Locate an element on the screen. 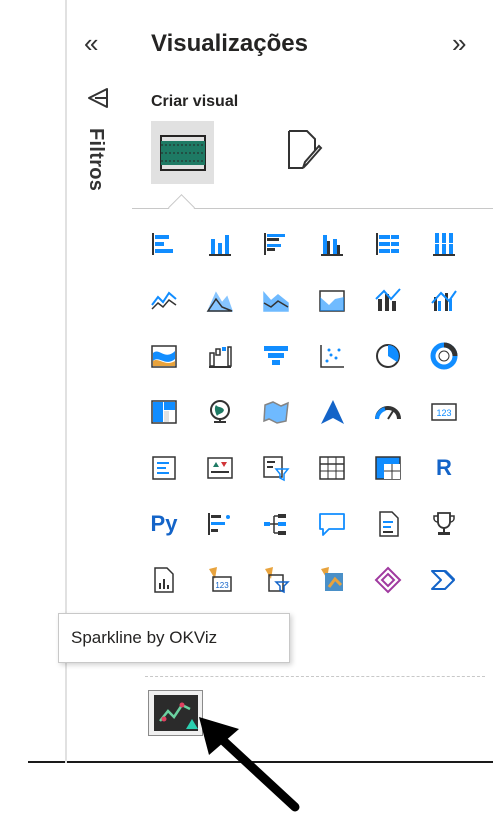 The image size is (493, 820). map-globe-icon is located at coordinates (220, 412).